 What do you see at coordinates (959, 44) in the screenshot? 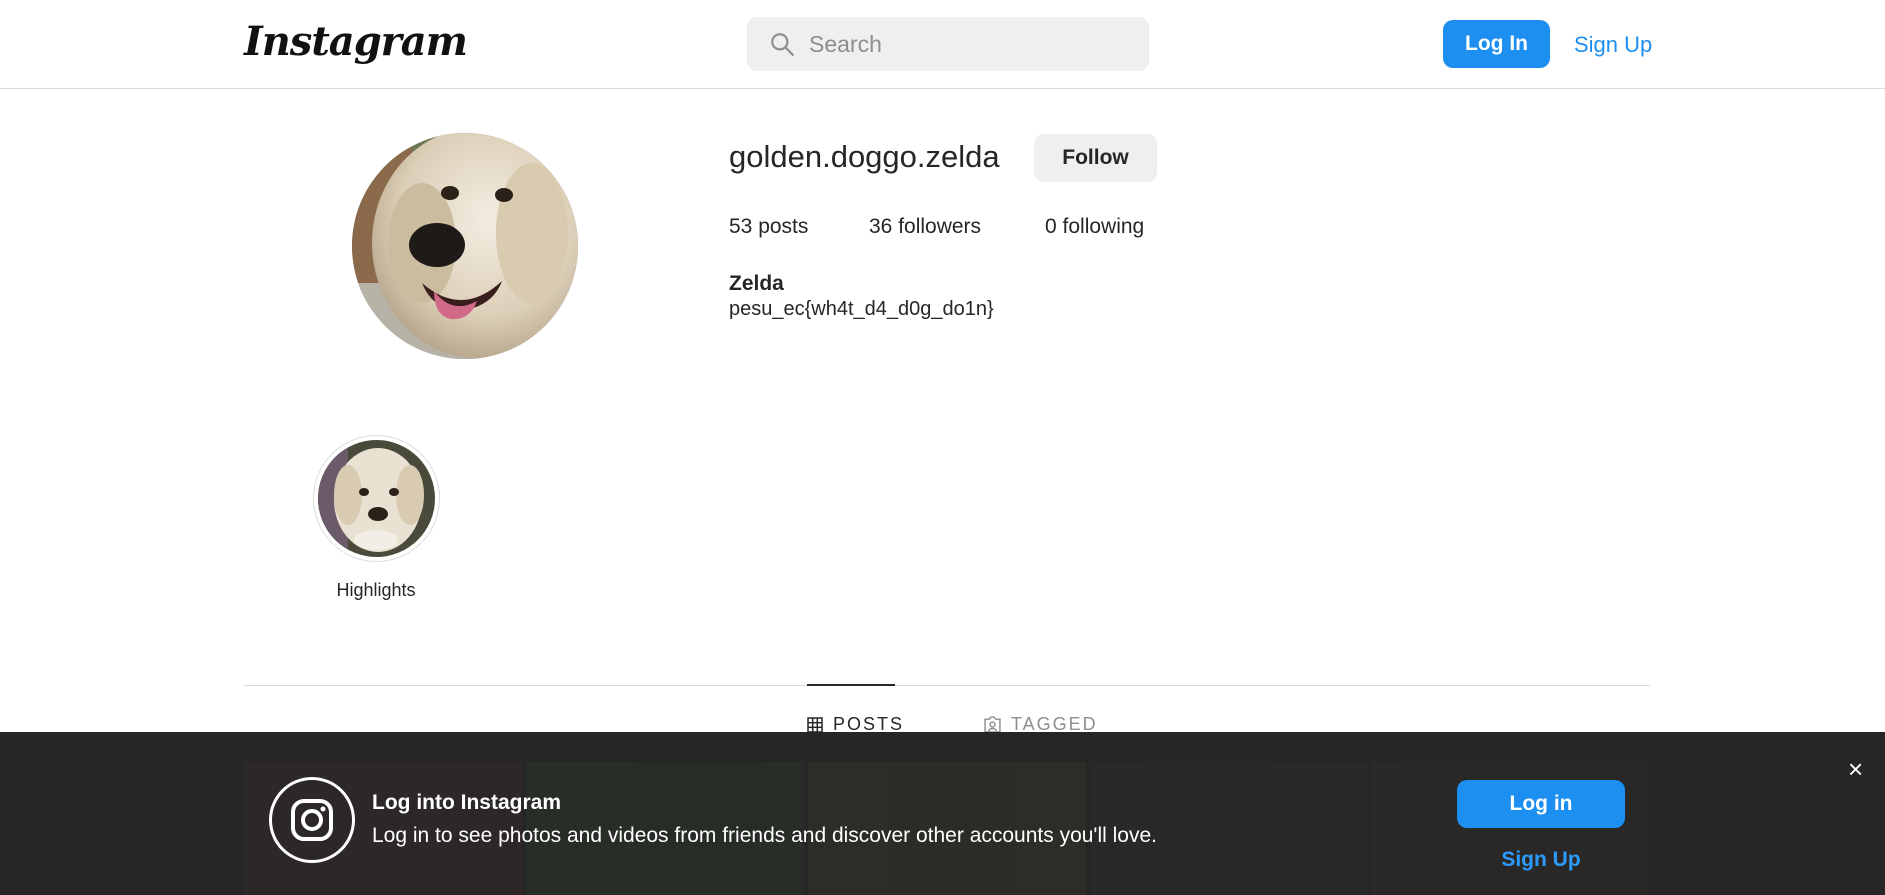
I see `search-input` at bounding box center [959, 44].